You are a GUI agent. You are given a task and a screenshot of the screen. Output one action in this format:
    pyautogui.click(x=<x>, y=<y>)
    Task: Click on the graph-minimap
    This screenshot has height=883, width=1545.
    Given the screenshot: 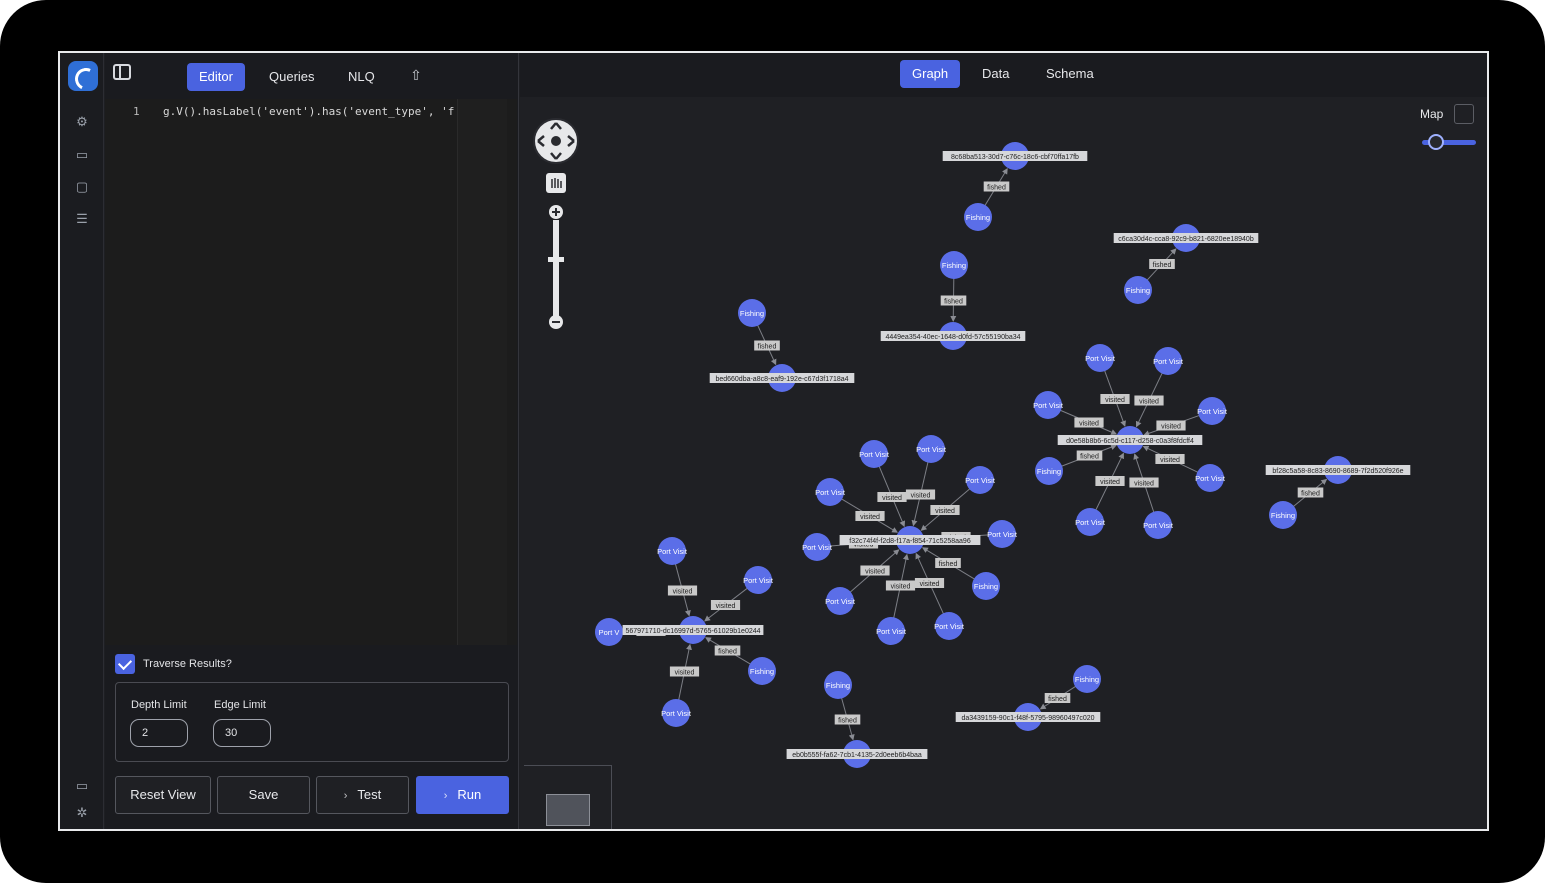 What is the action you would take?
    pyautogui.click(x=568, y=797)
    